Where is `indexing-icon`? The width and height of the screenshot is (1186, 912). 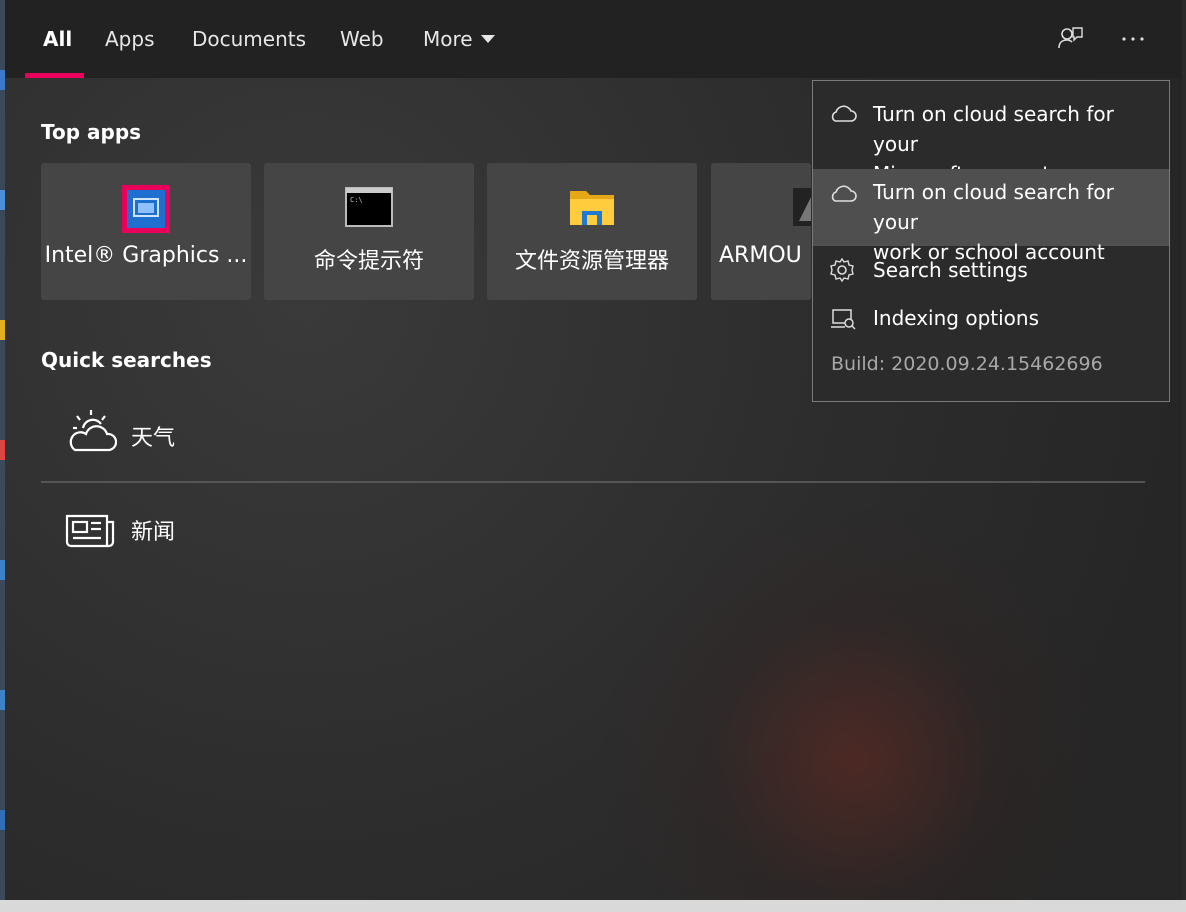 indexing-icon is located at coordinates (843, 319).